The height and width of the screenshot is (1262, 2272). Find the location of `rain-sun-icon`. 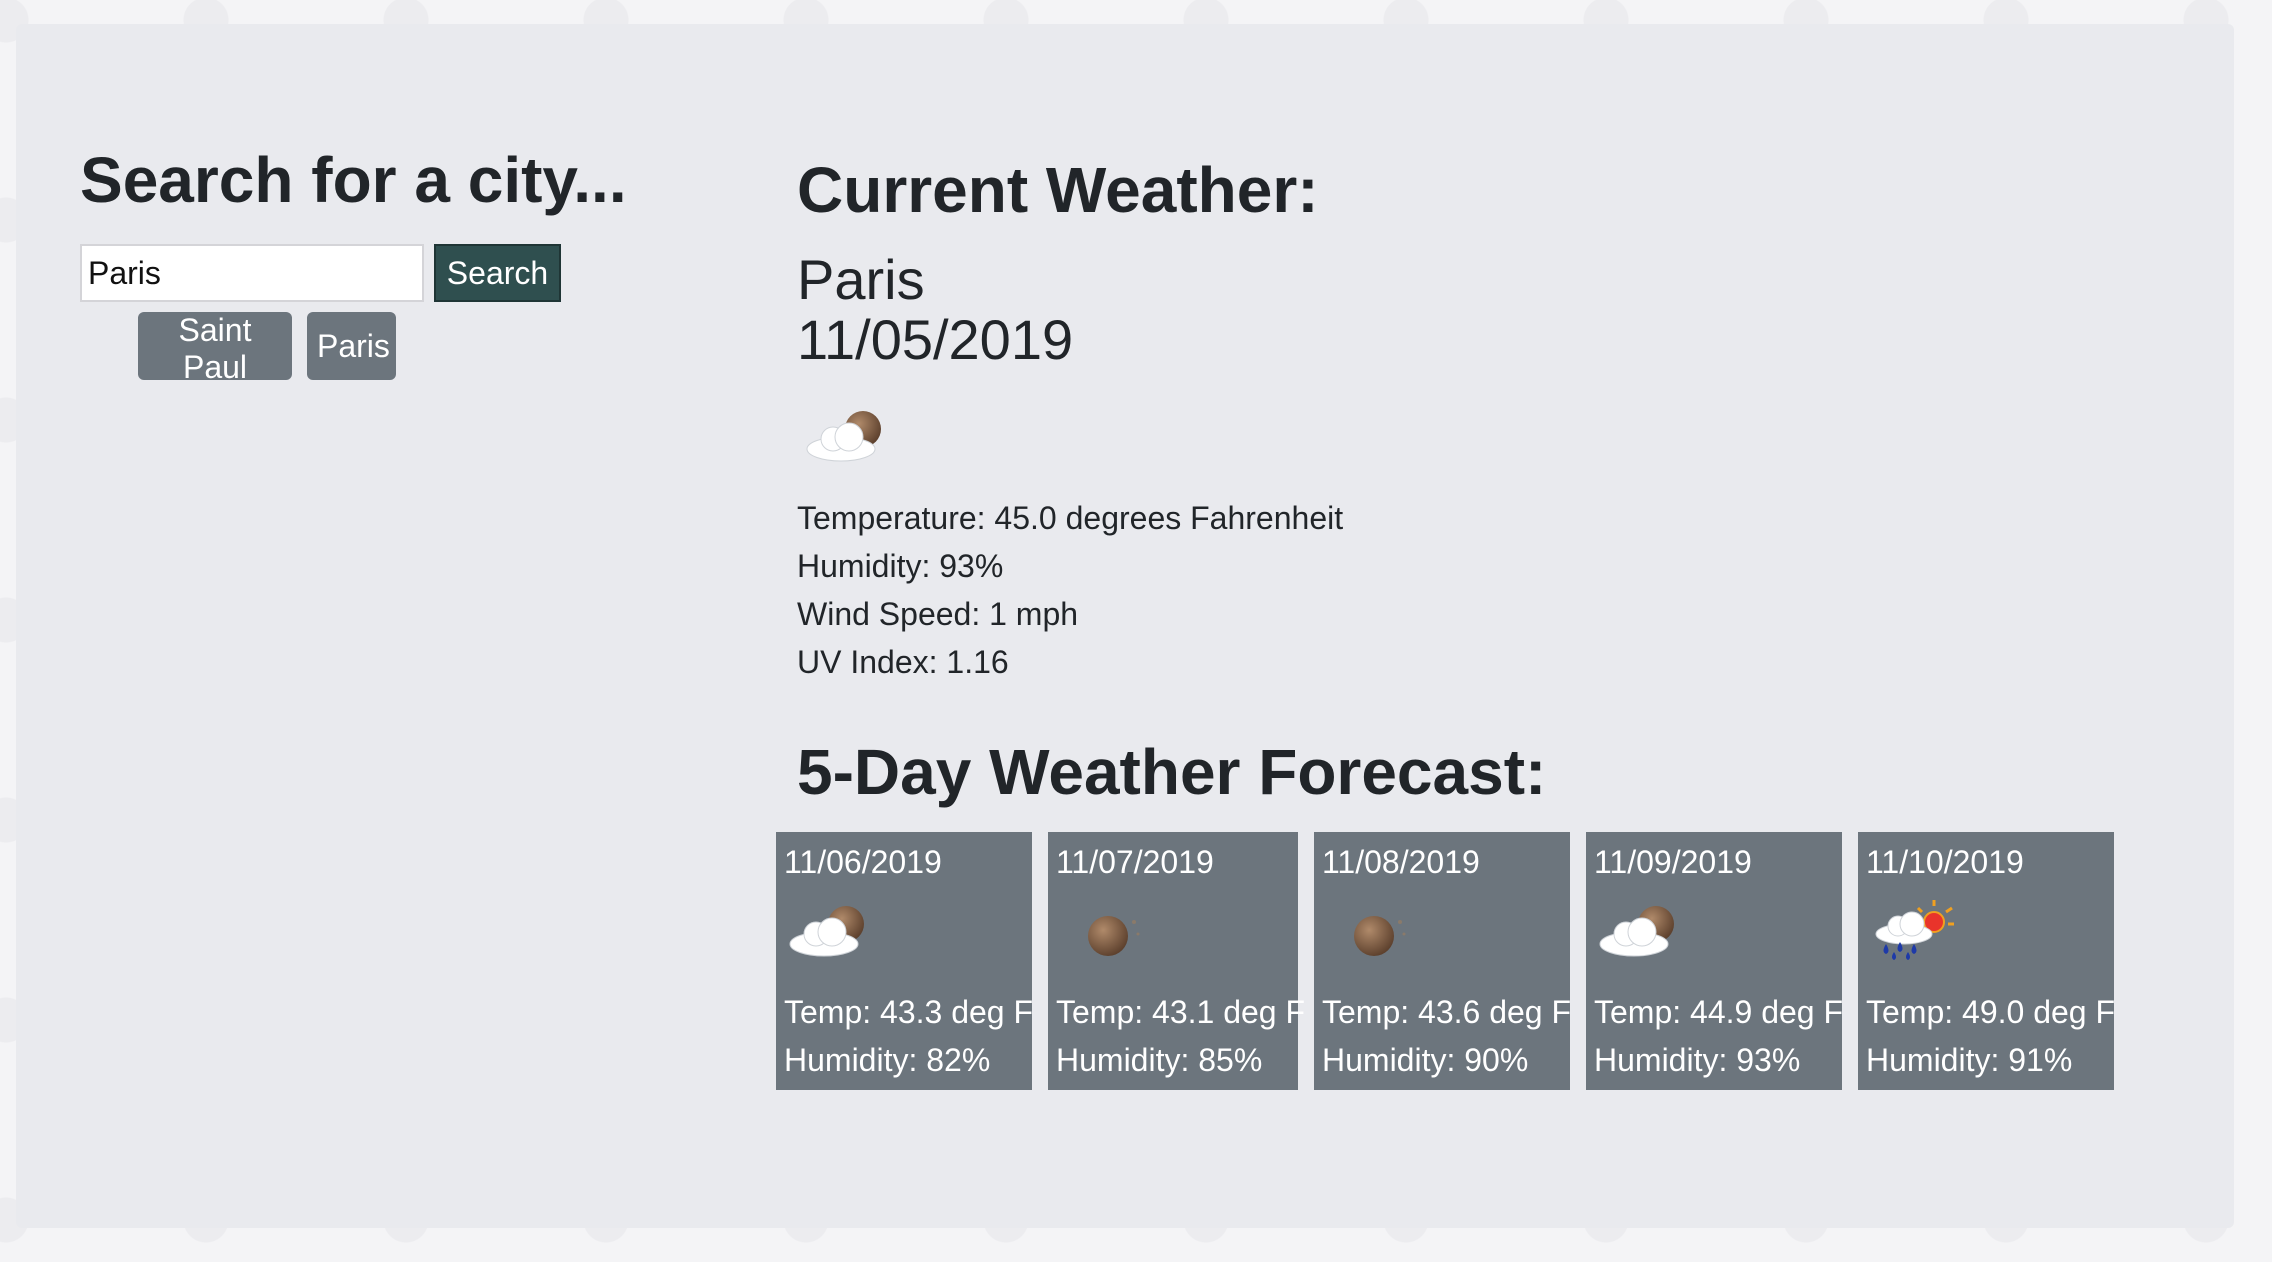

rain-sun-icon is located at coordinates (1913, 932).